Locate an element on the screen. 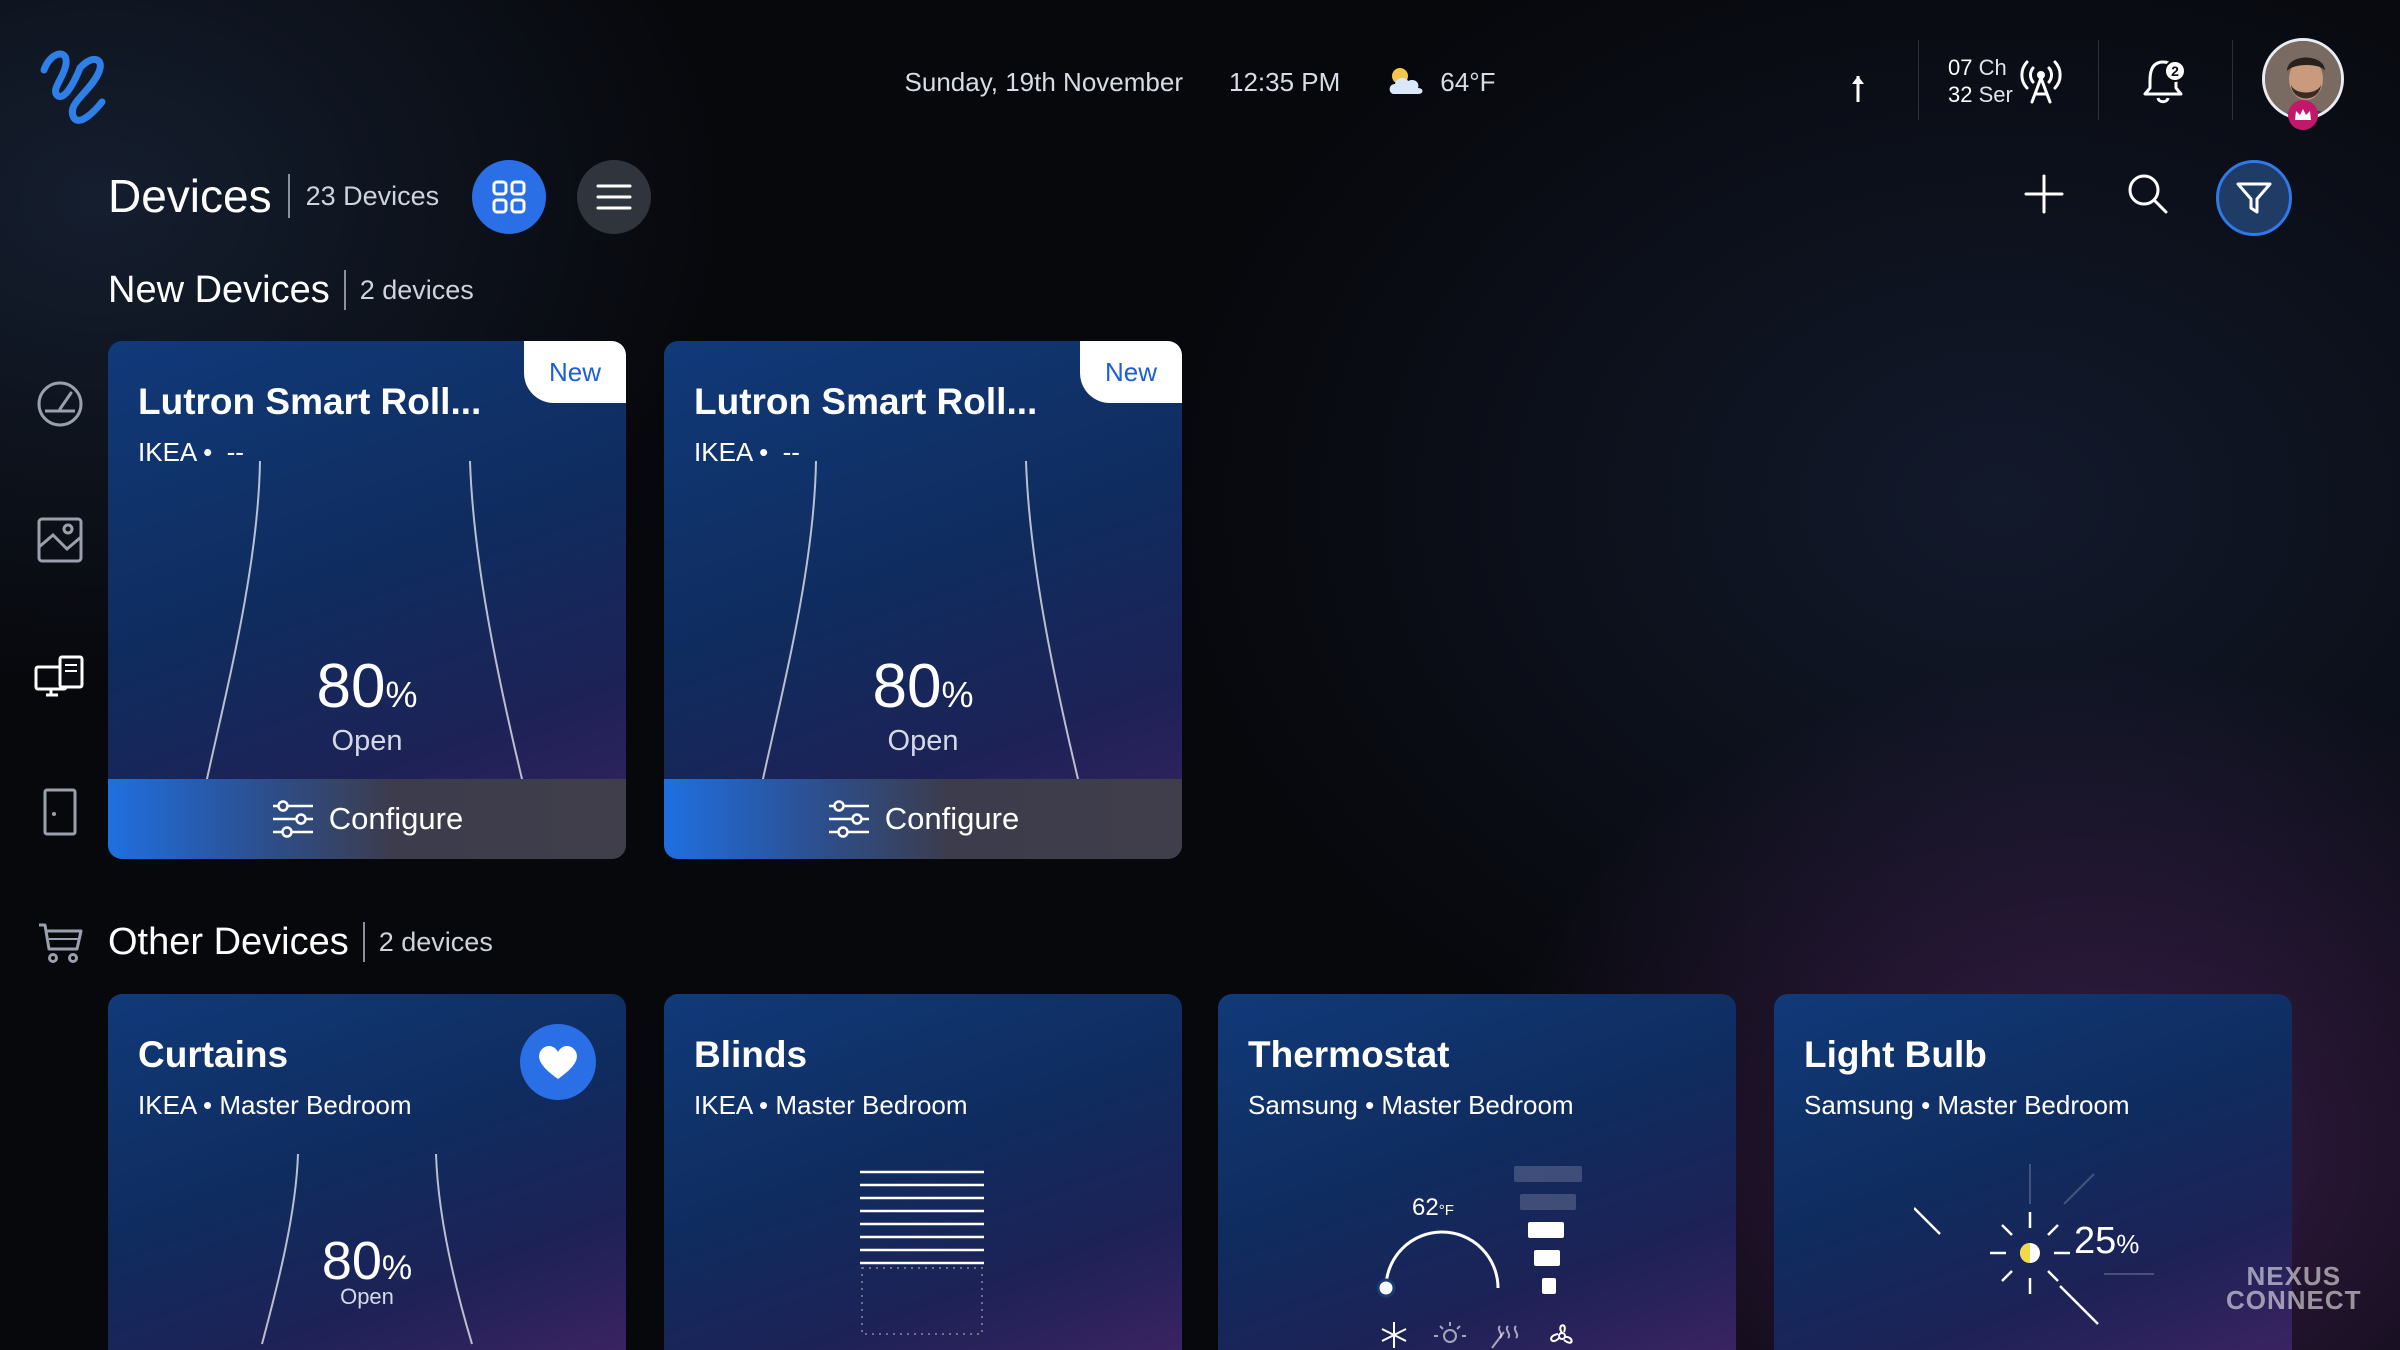 This screenshot has height=1350, width=2400. device-name: Blinds is located at coordinates (751, 1054).